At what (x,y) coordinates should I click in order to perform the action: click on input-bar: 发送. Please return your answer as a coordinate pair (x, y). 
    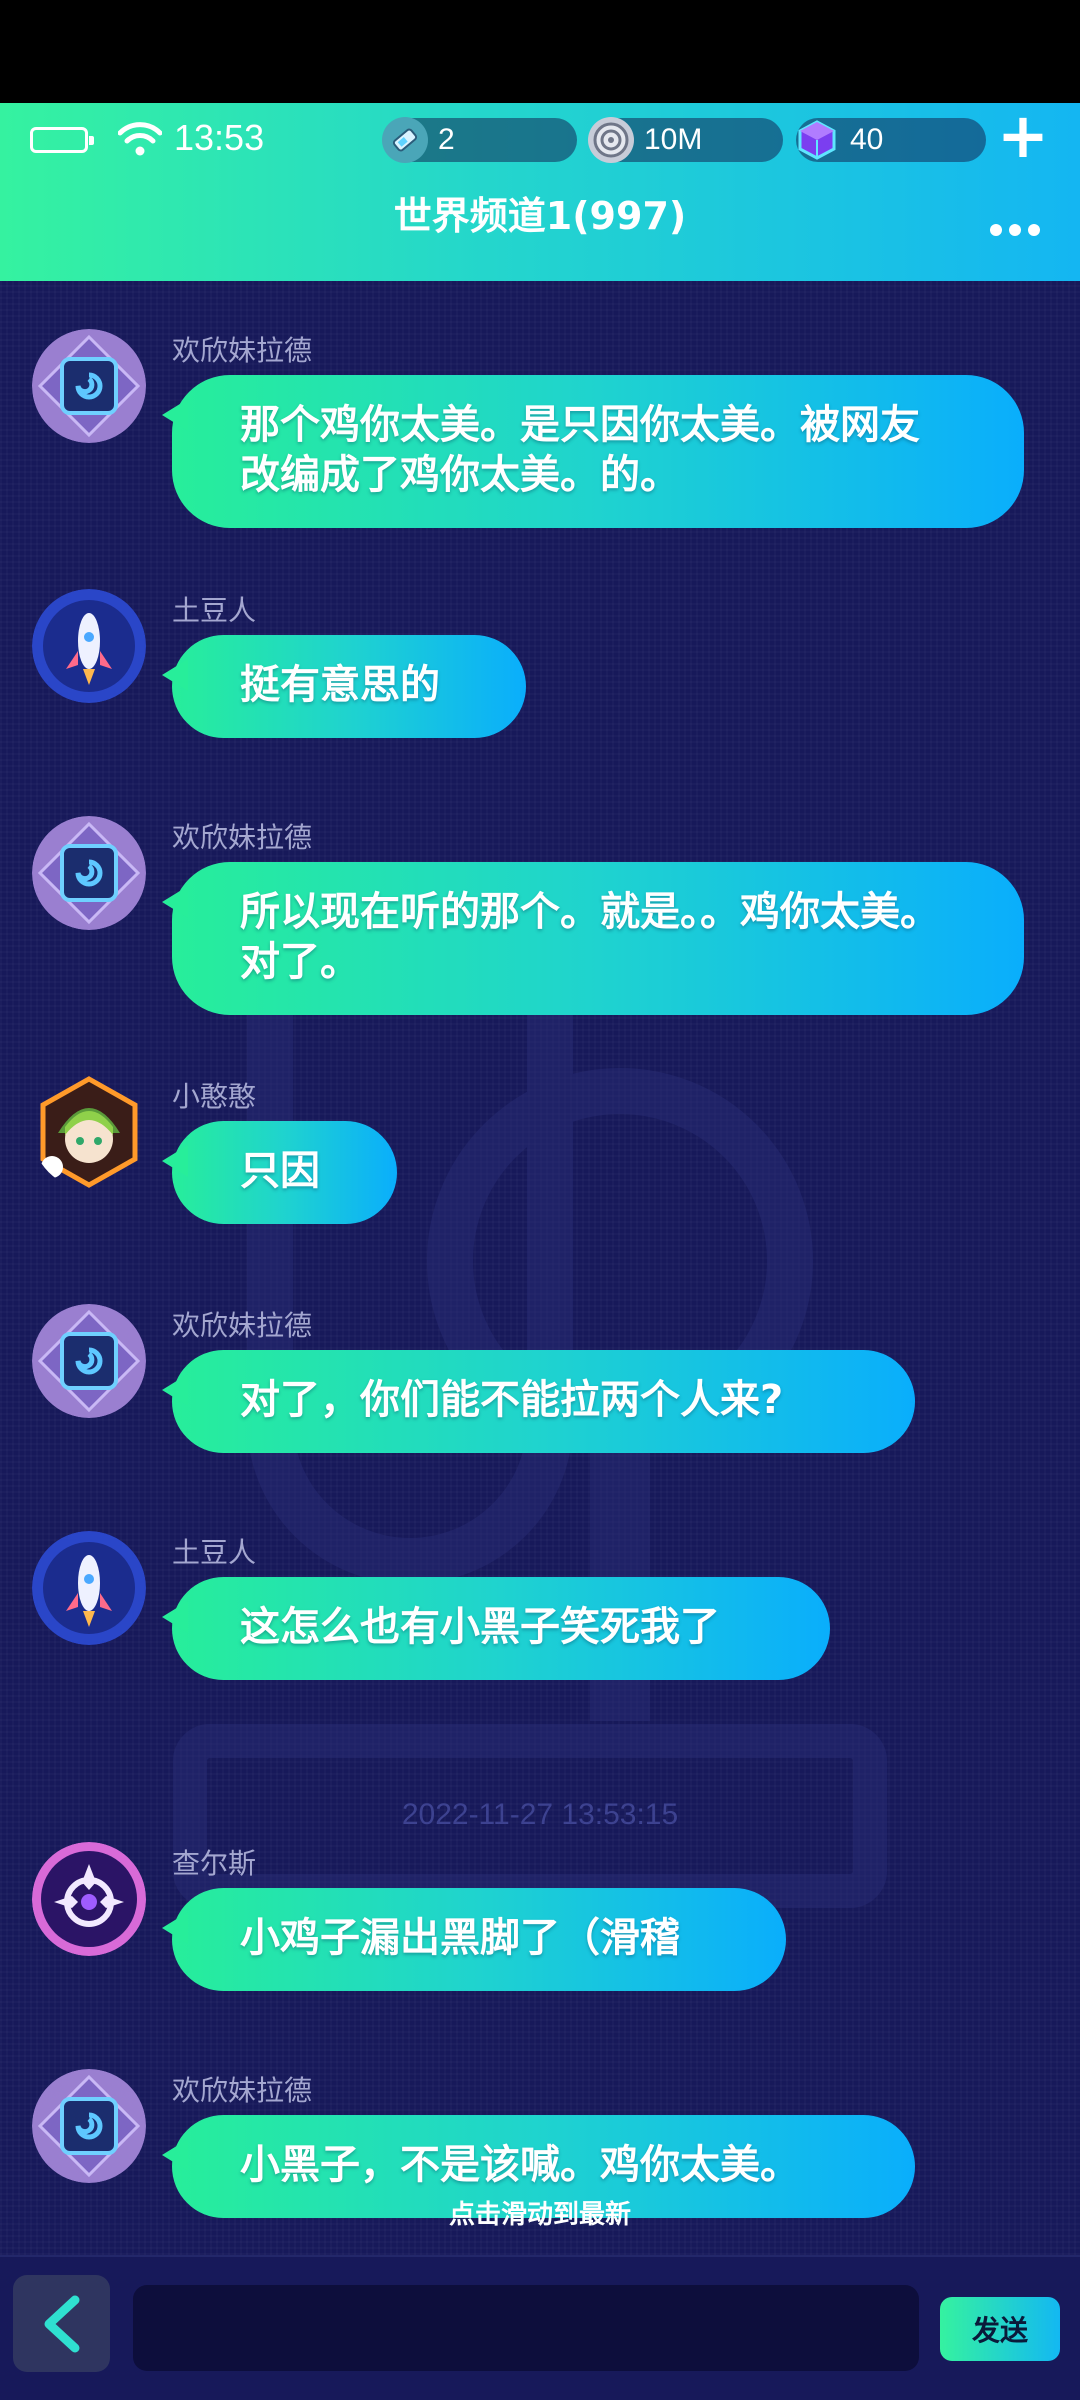
    Looking at the image, I should click on (540, 2327).